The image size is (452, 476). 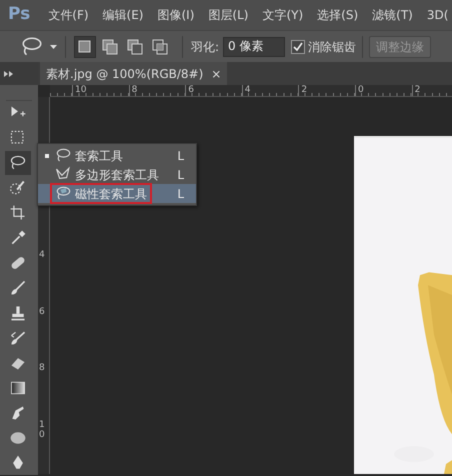 I want to click on menu-item: 滤镜(T), so click(x=392, y=15).